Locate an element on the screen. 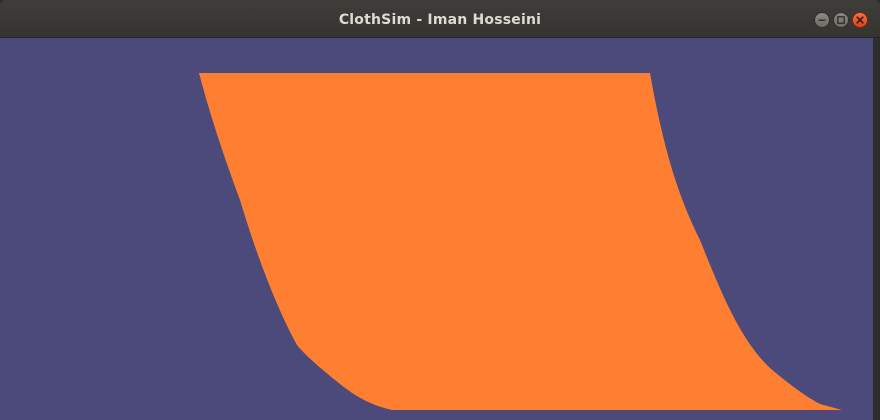 This screenshot has height=420, width=880. close-icon is located at coordinates (860, 20).